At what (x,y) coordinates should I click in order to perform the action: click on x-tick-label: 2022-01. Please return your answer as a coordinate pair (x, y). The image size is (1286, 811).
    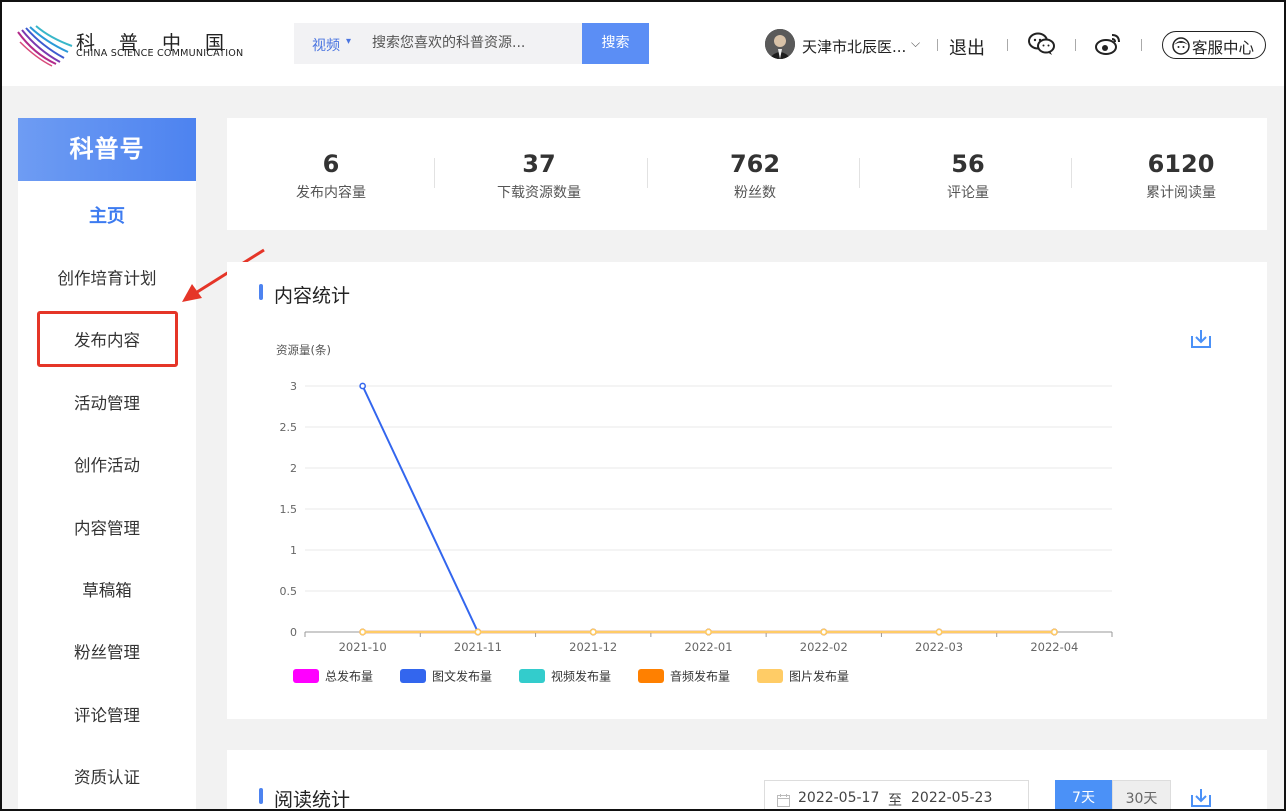
    Looking at the image, I should click on (708, 647).